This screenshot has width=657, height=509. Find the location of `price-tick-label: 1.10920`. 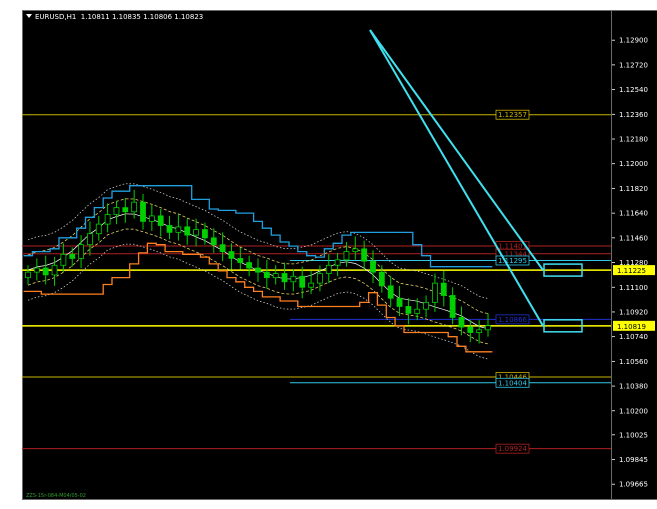

price-tick-label: 1.10920 is located at coordinates (633, 312).